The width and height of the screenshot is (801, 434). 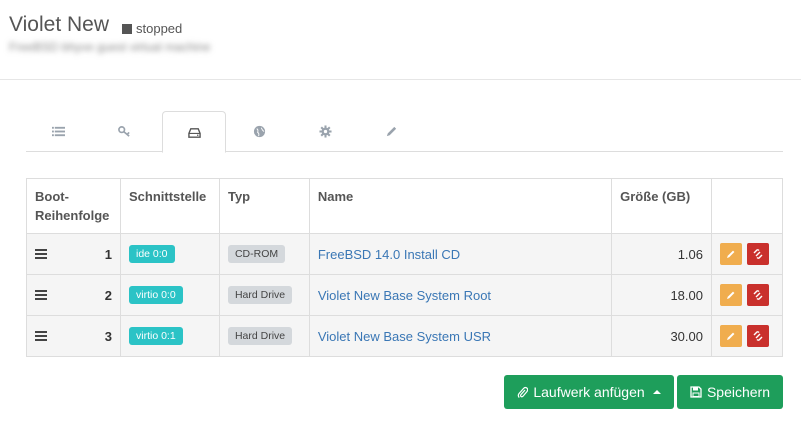 I want to click on name-cell: FreeBSD 14.0 Install CD, so click(x=460, y=254).